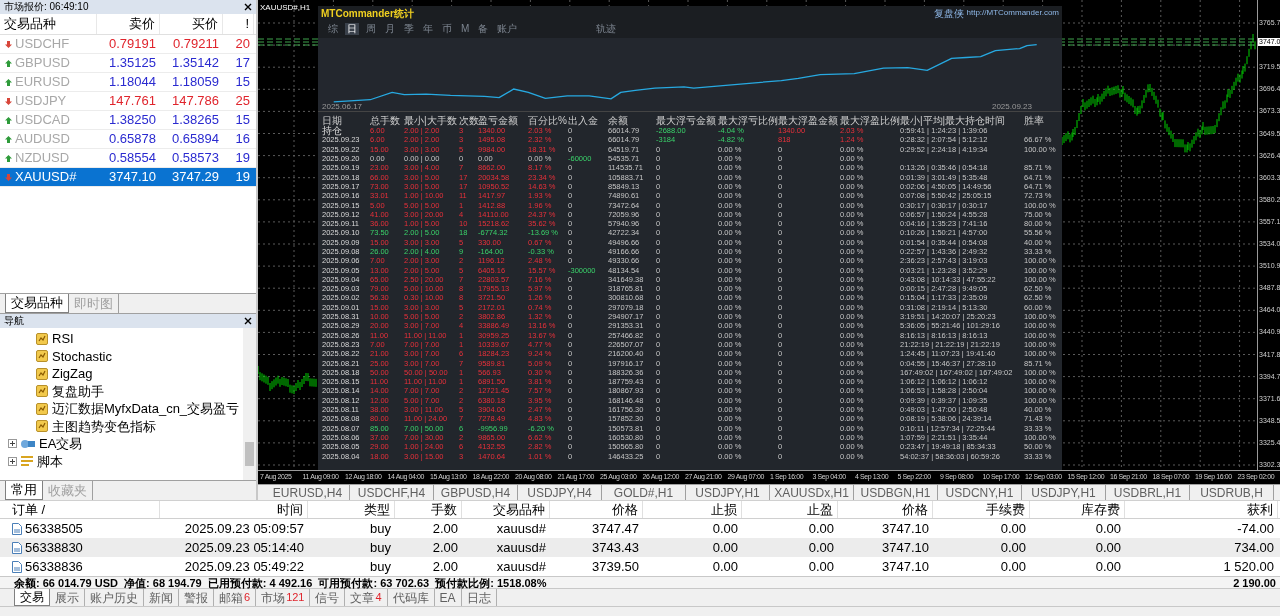 The width and height of the screenshot is (1280, 616). Describe the element at coordinates (332, 131) in the screenshot. I see `table-cell-text: 持仓` at that location.